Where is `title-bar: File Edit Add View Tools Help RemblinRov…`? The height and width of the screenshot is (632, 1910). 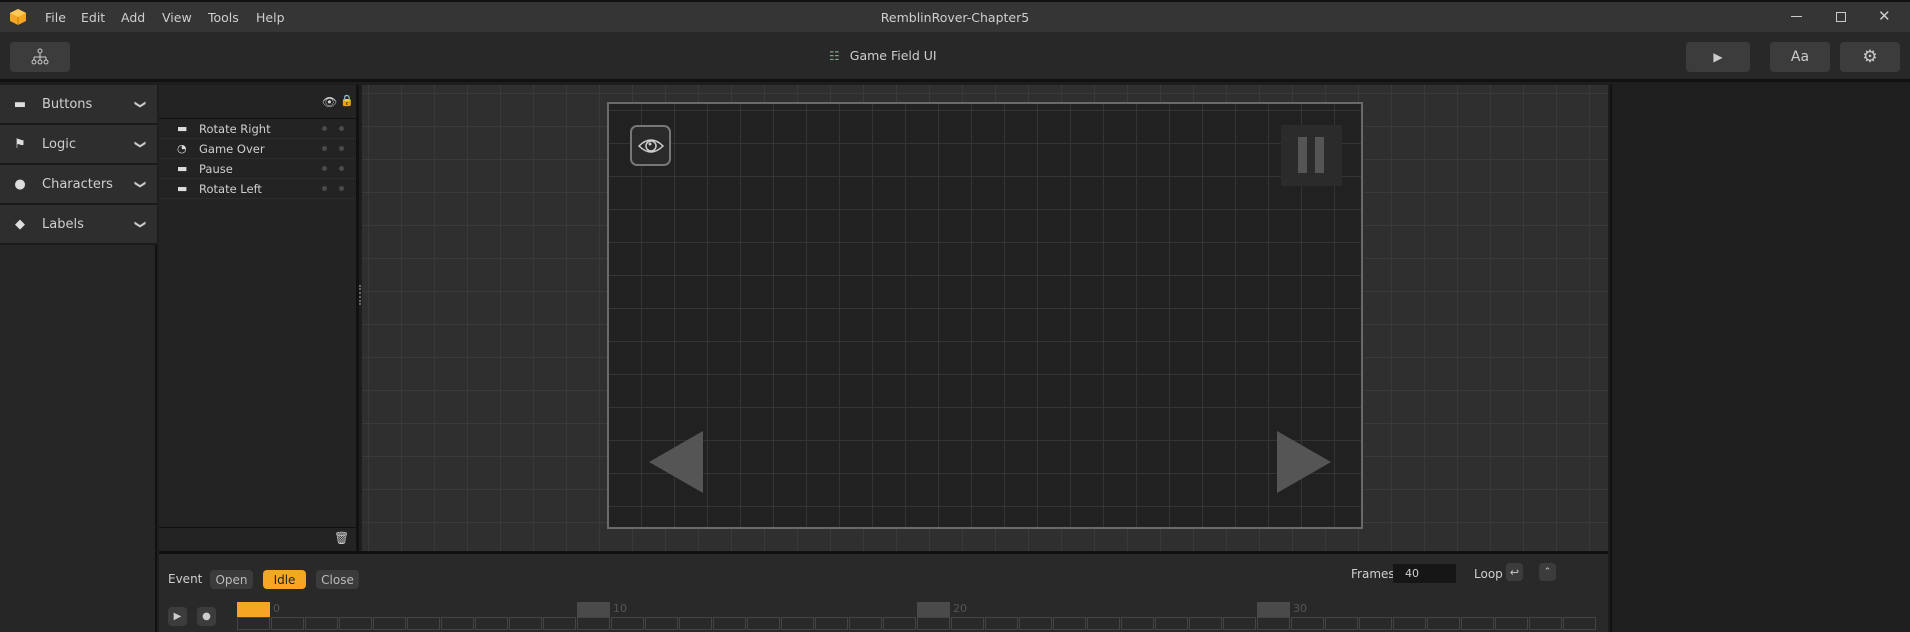
title-bar: File Edit Add View Tools Help RemblinRov… is located at coordinates (955, 16).